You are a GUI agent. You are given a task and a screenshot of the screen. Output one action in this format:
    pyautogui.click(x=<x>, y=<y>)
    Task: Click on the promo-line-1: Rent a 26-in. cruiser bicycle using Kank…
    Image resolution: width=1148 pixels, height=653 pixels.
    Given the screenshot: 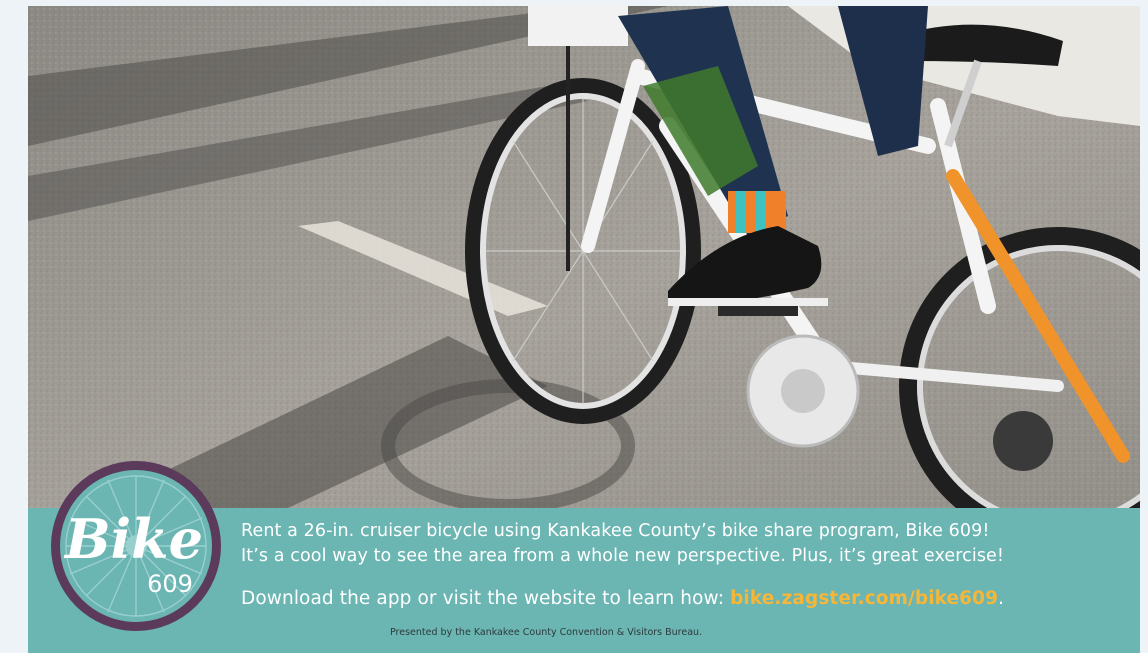 What is the action you would take?
    pyautogui.click(x=615, y=531)
    